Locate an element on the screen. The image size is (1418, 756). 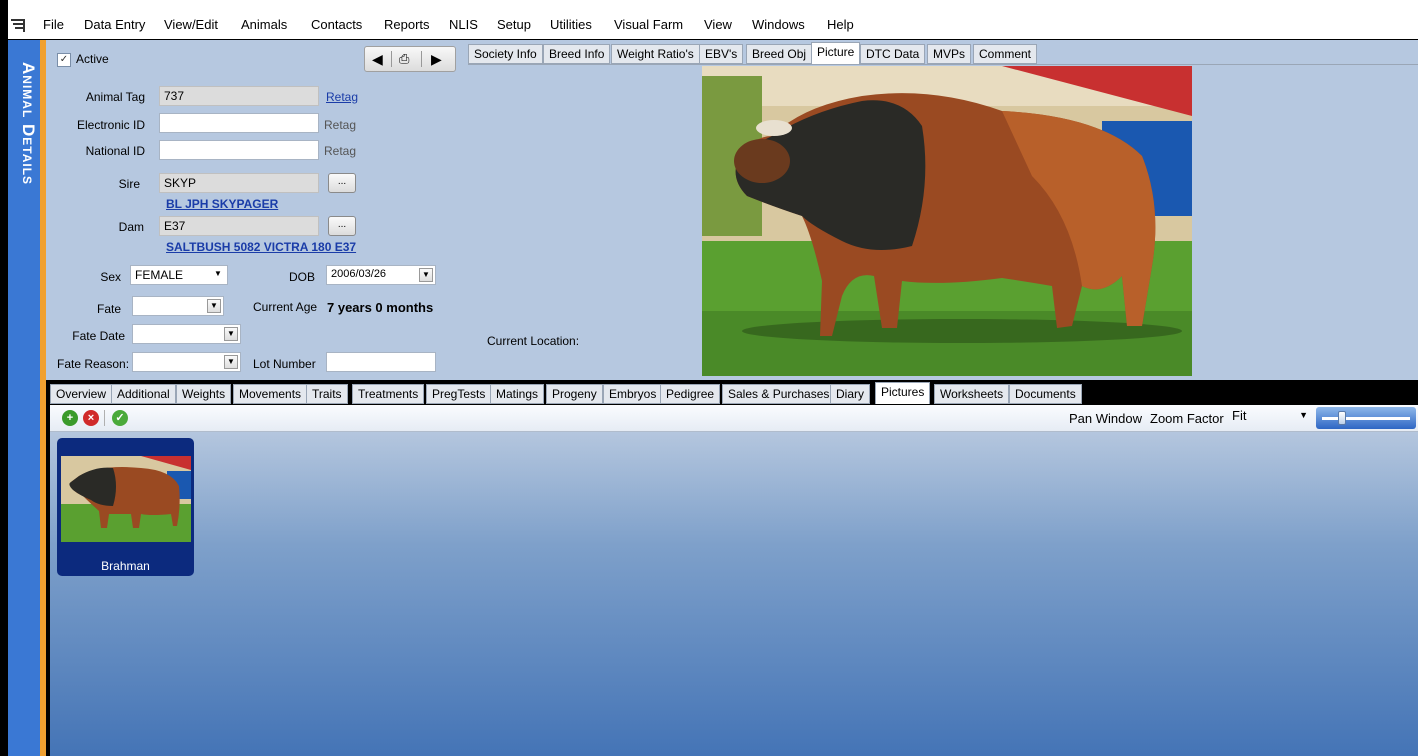
sex-label: Sex is located at coordinates (110, 277).